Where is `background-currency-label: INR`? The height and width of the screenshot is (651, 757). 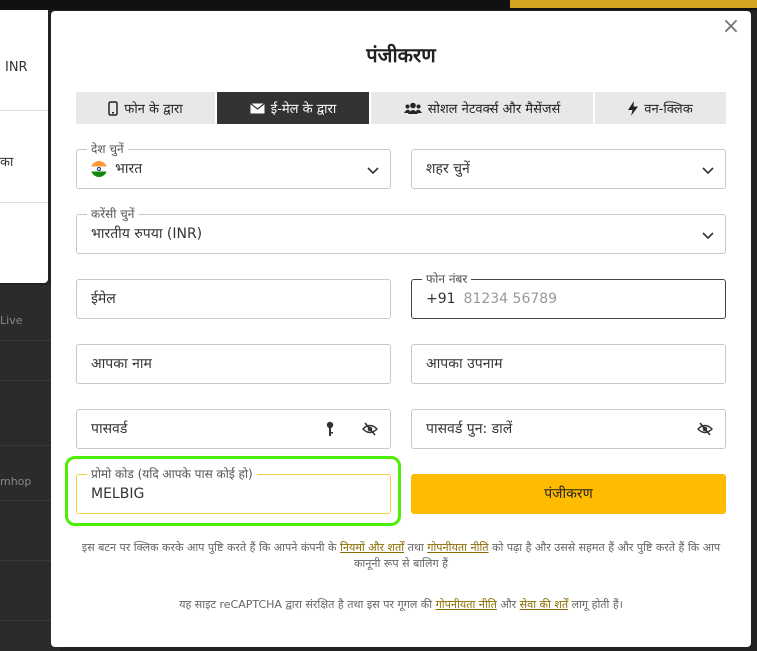
background-currency-label: INR is located at coordinates (16, 67).